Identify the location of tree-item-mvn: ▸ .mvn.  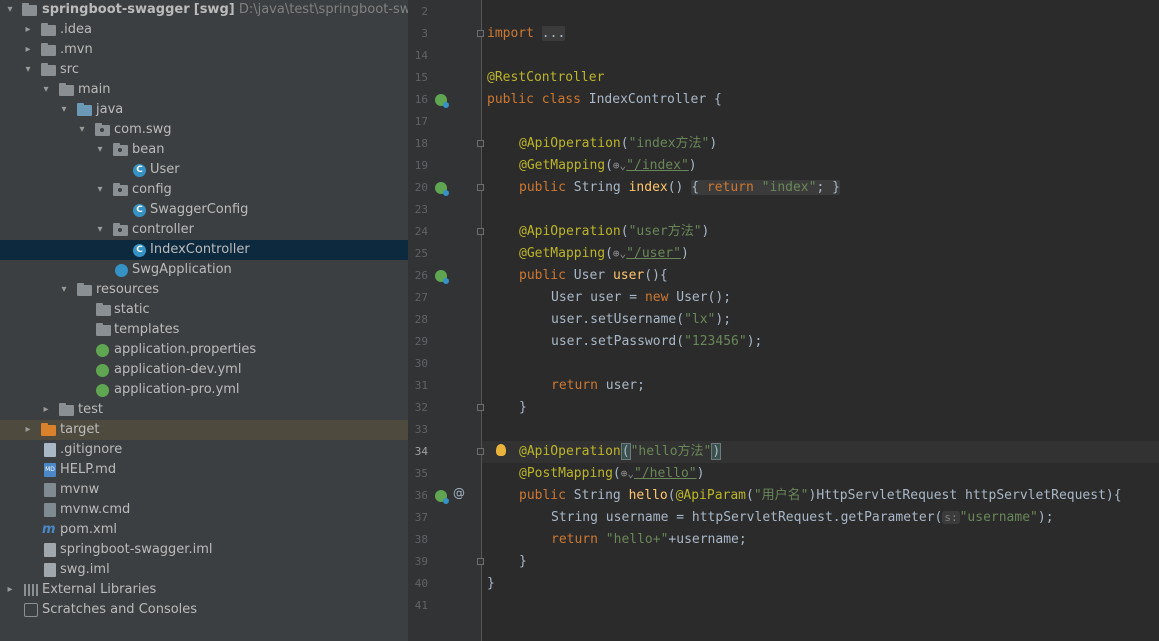
(204, 50).